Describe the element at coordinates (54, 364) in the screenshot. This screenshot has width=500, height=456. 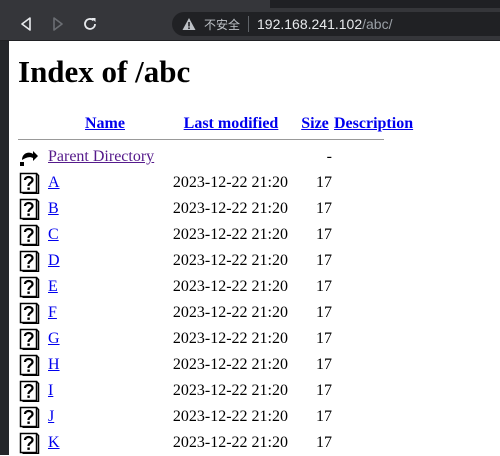
I see `file-link: H` at that location.